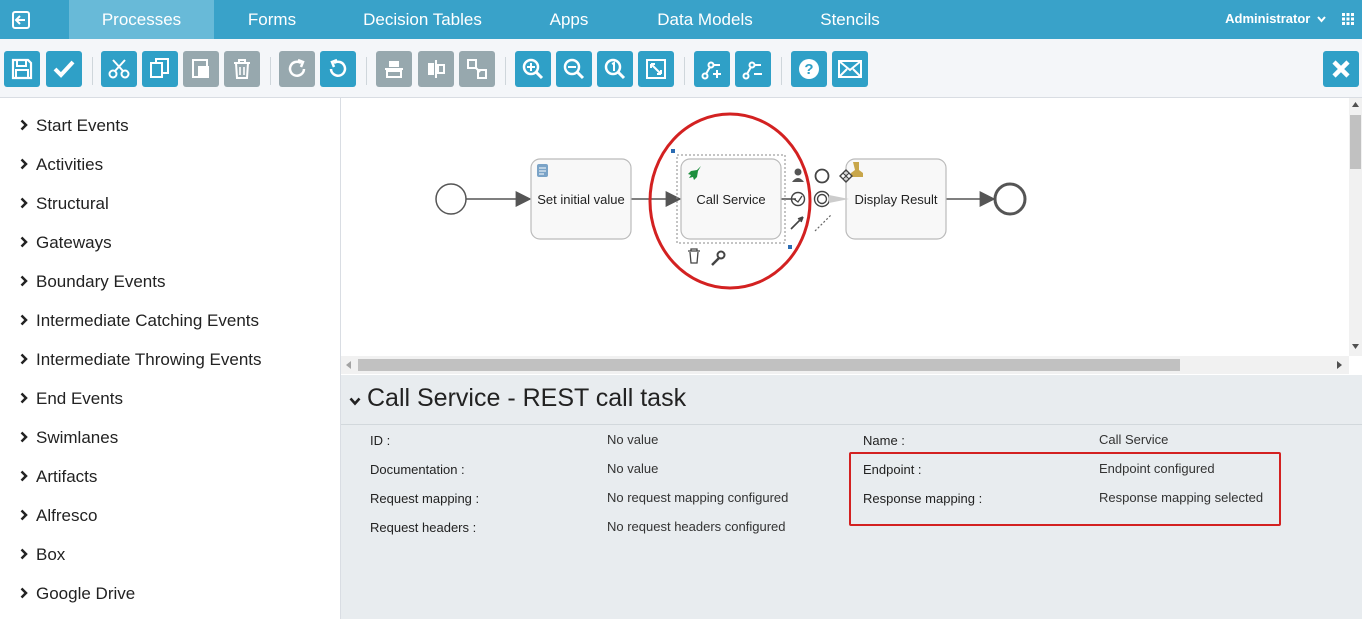  What do you see at coordinates (119, 69) in the screenshot?
I see `cut-icon` at bounding box center [119, 69].